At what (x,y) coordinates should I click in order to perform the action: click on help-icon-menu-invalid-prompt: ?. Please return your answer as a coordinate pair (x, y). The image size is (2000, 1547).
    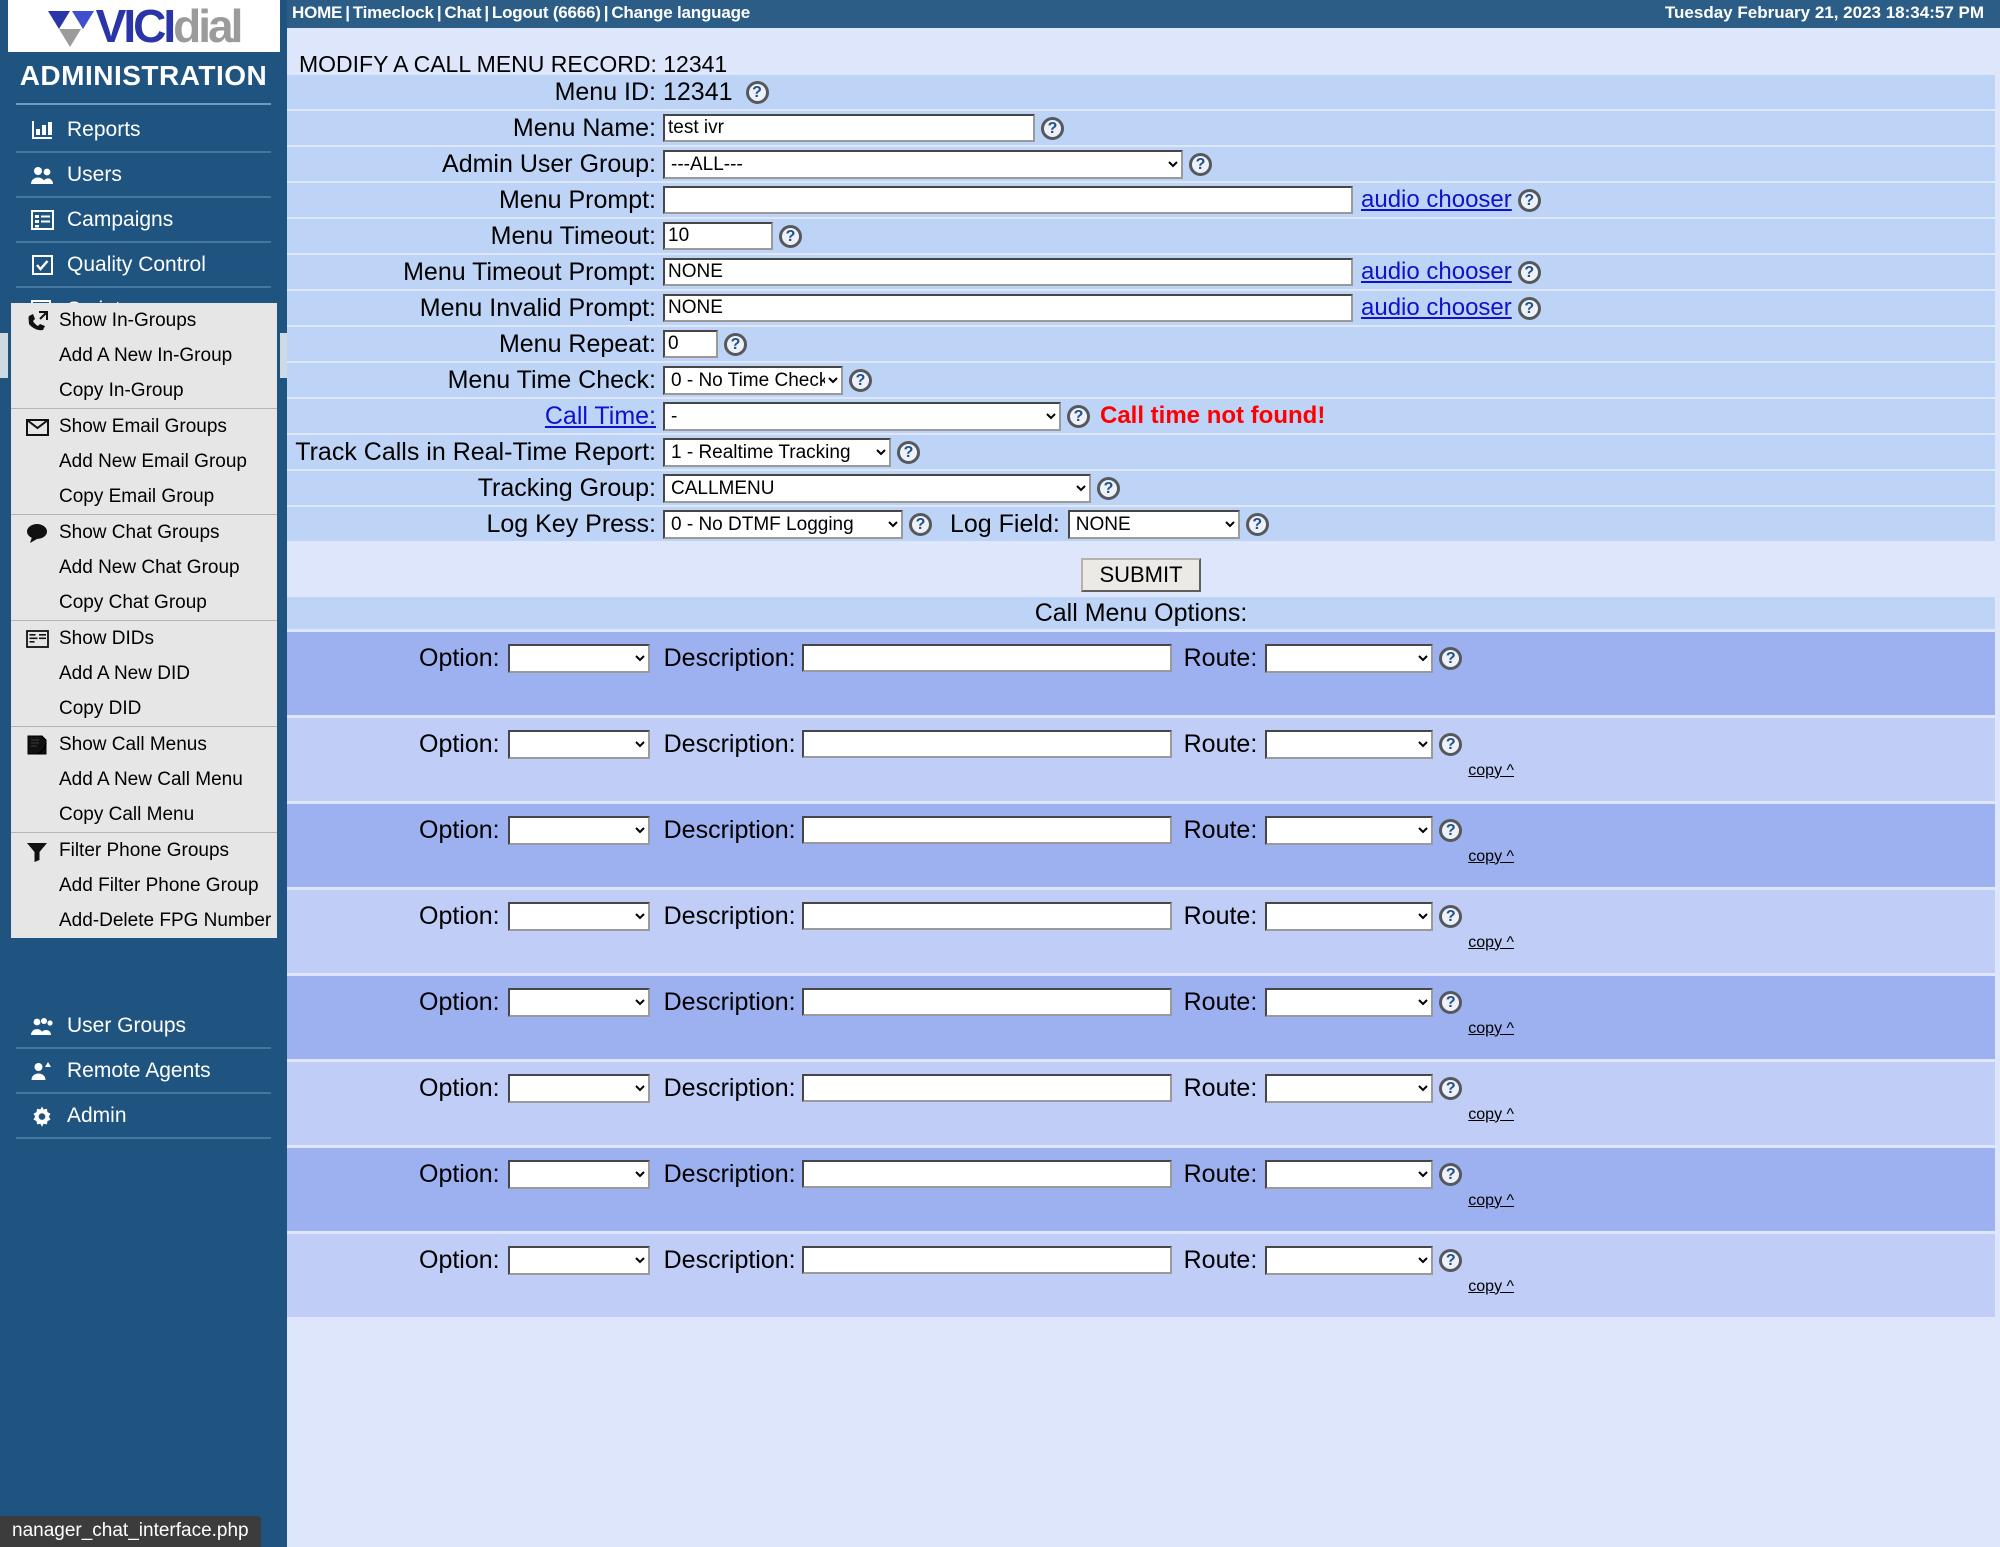
    Looking at the image, I should click on (1529, 308).